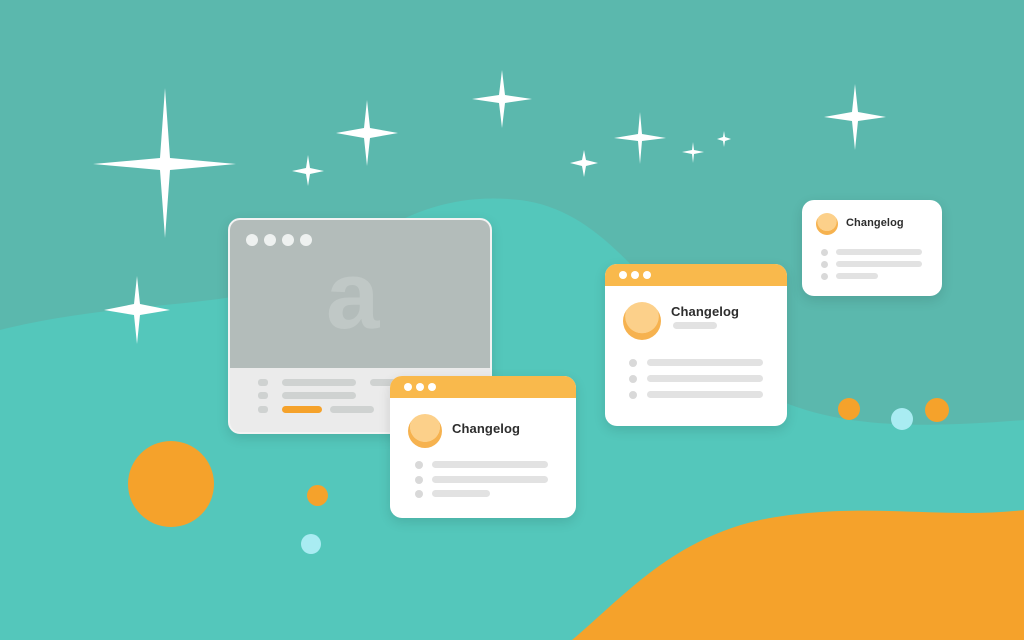  I want to click on cyan-circle-small, so click(311, 544).